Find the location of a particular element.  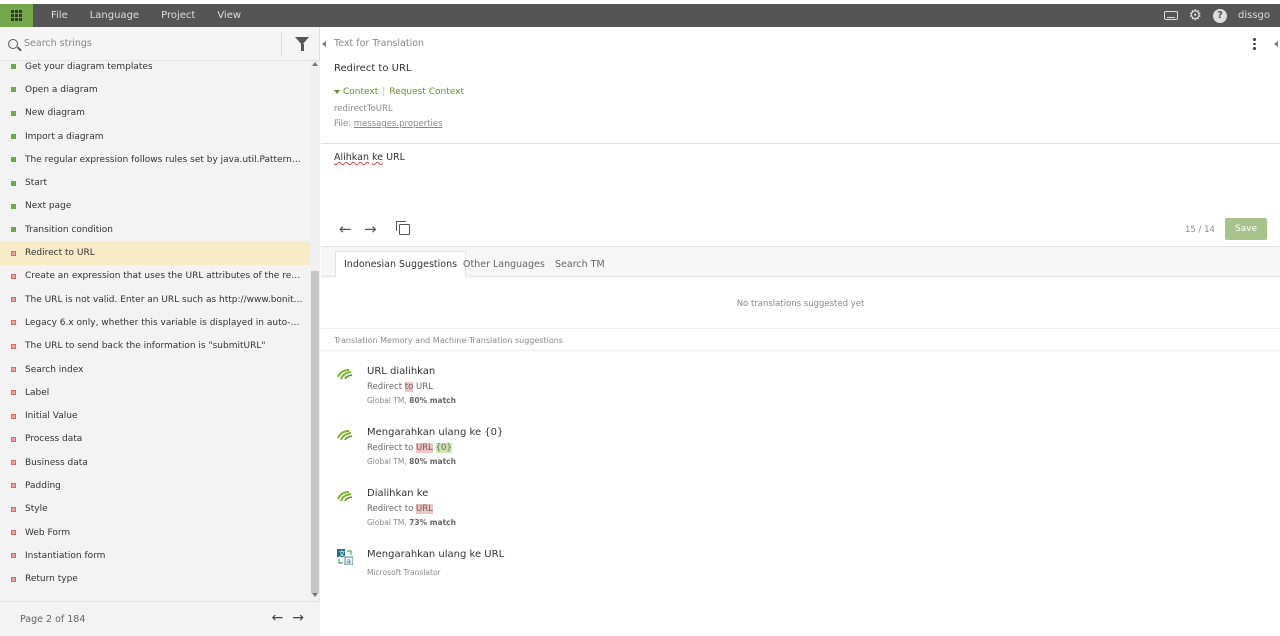

top-bar: File Language Project View ⚙ ? dissgo is located at coordinates (640, 15).